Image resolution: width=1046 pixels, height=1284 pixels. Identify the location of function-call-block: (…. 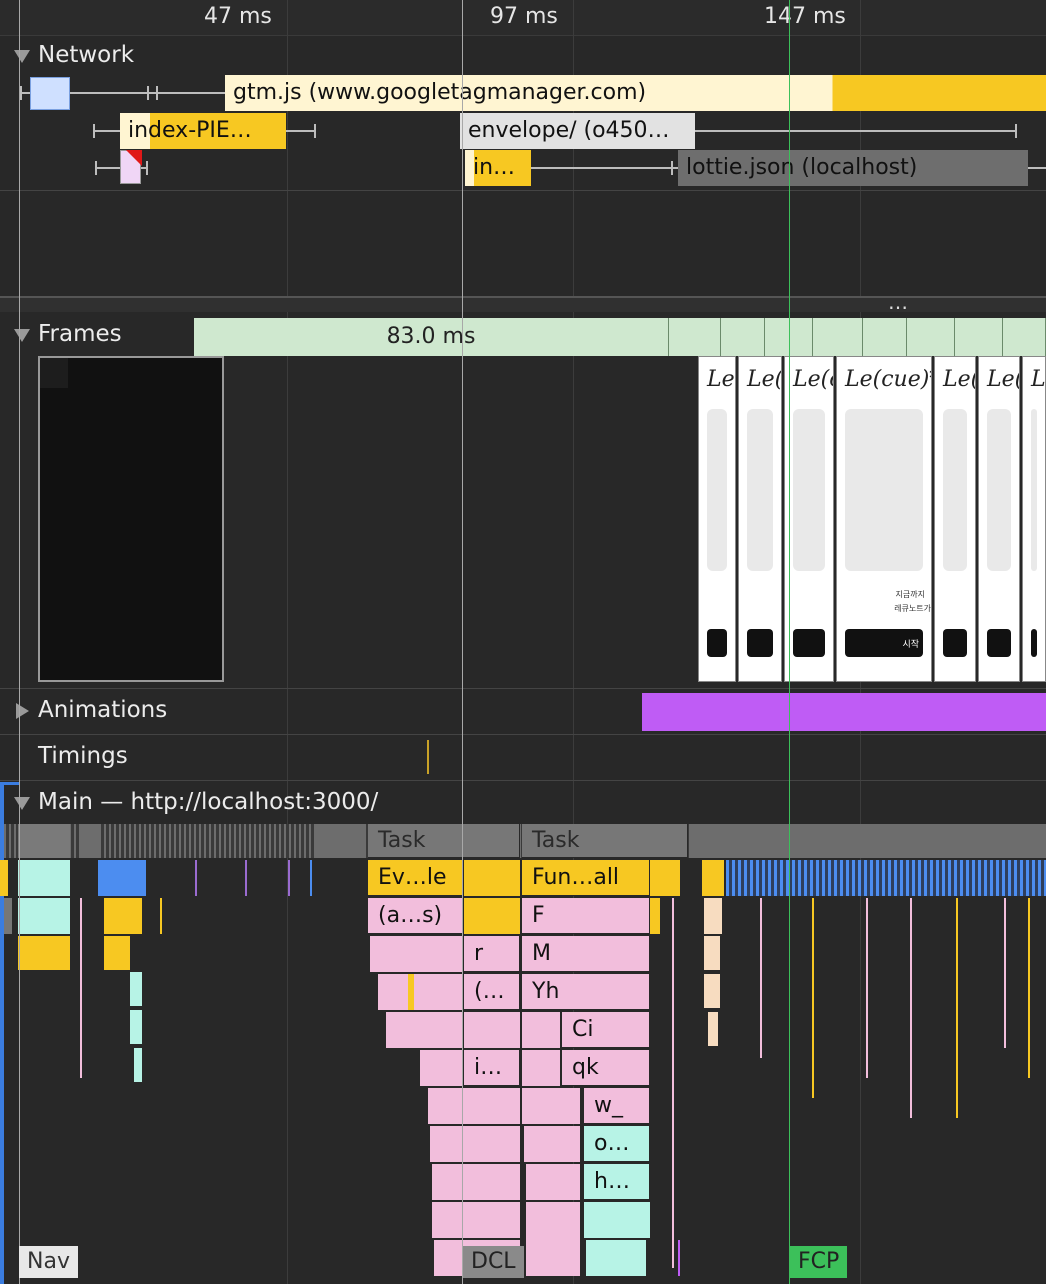
(492, 992).